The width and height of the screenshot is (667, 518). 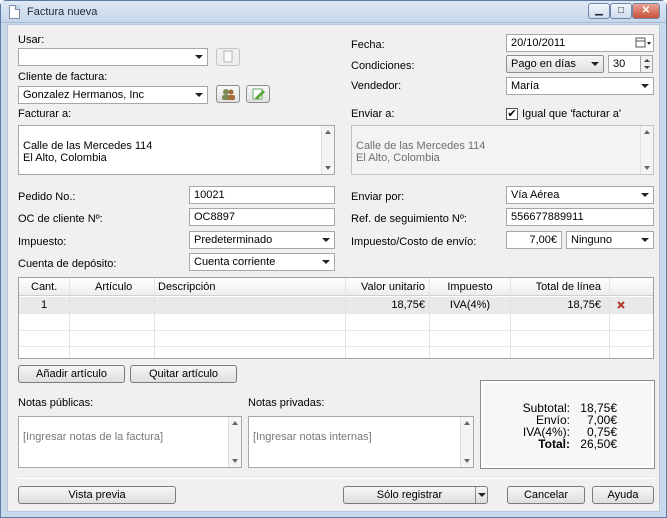 What do you see at coordinates (123, 287) in the screenshot?
I see `column-header-item: Artículo` at bounding box center [123, 287].